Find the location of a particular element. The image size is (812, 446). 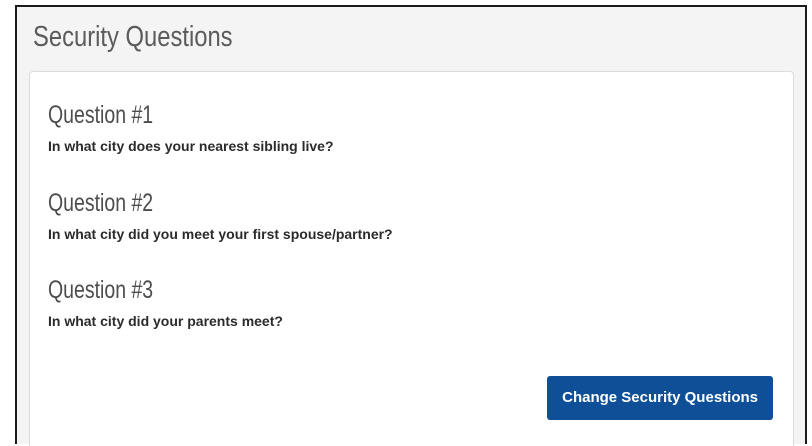

question-heading: Question #1 is located at coordinates (101, 115).